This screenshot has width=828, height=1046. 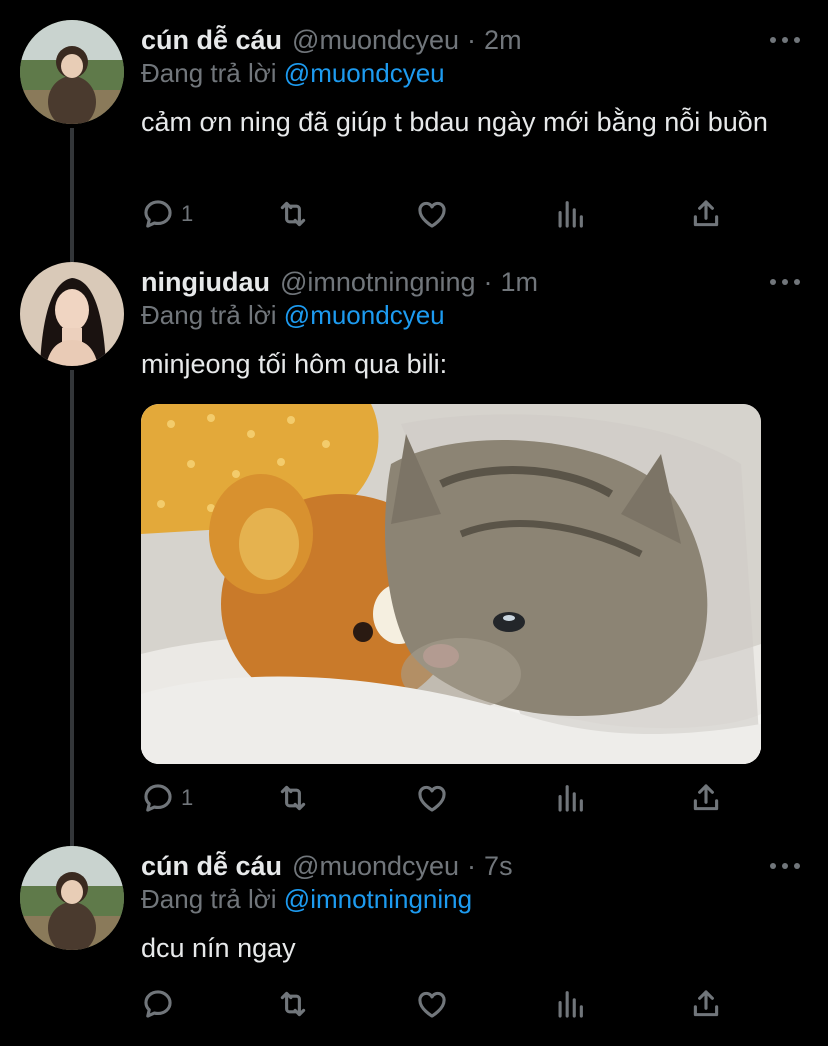 What do you see at coordinates (378, 282) in the screenshot?
I see `username: @imnotningning` at bounding box center [378, 282].